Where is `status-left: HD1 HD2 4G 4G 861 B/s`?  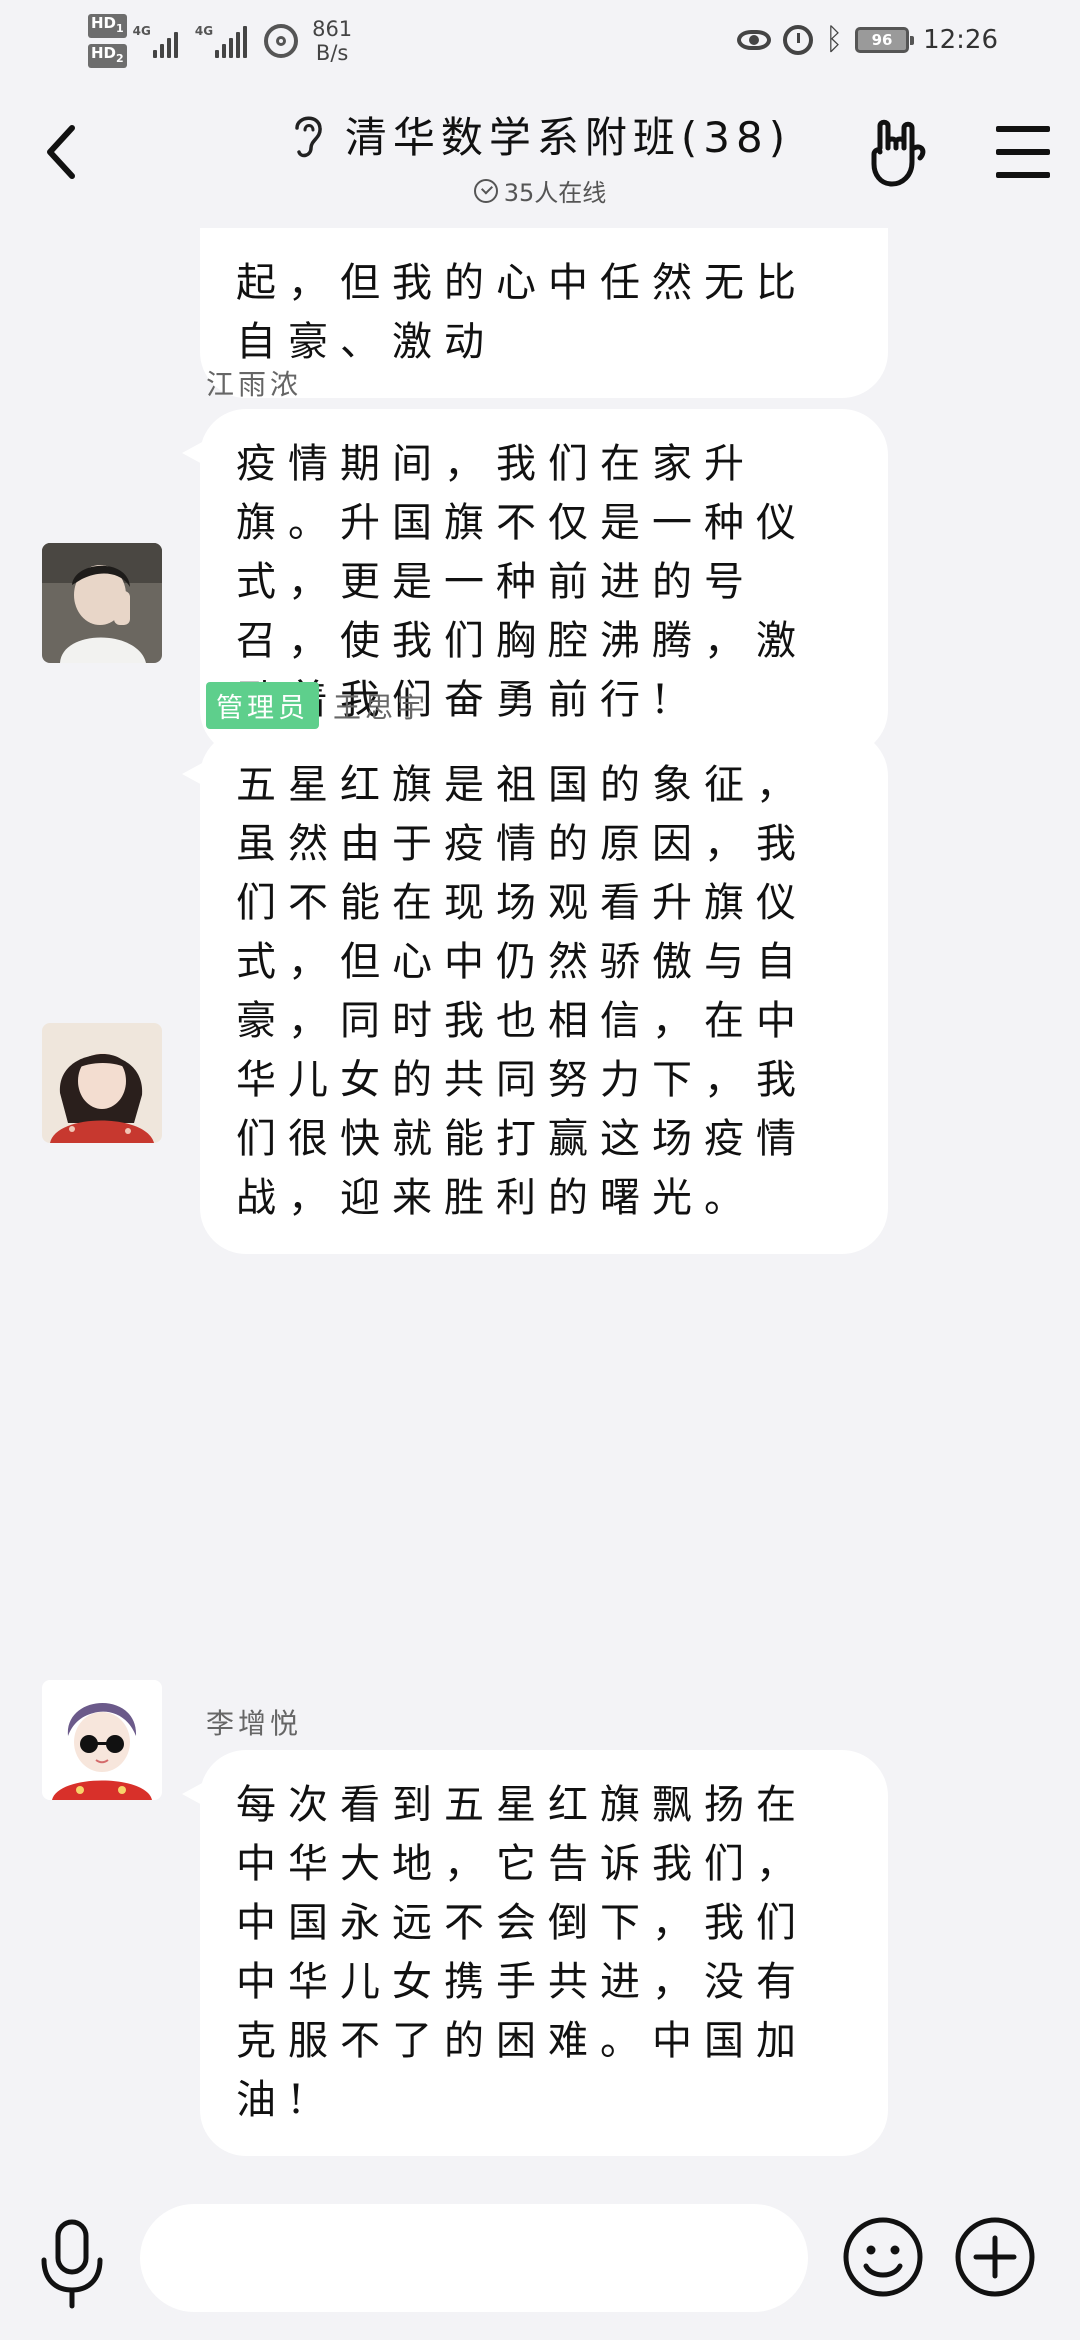 status-left: HD1 HD2 4G 4G 861 B/s is located at coordinates (220, 41).